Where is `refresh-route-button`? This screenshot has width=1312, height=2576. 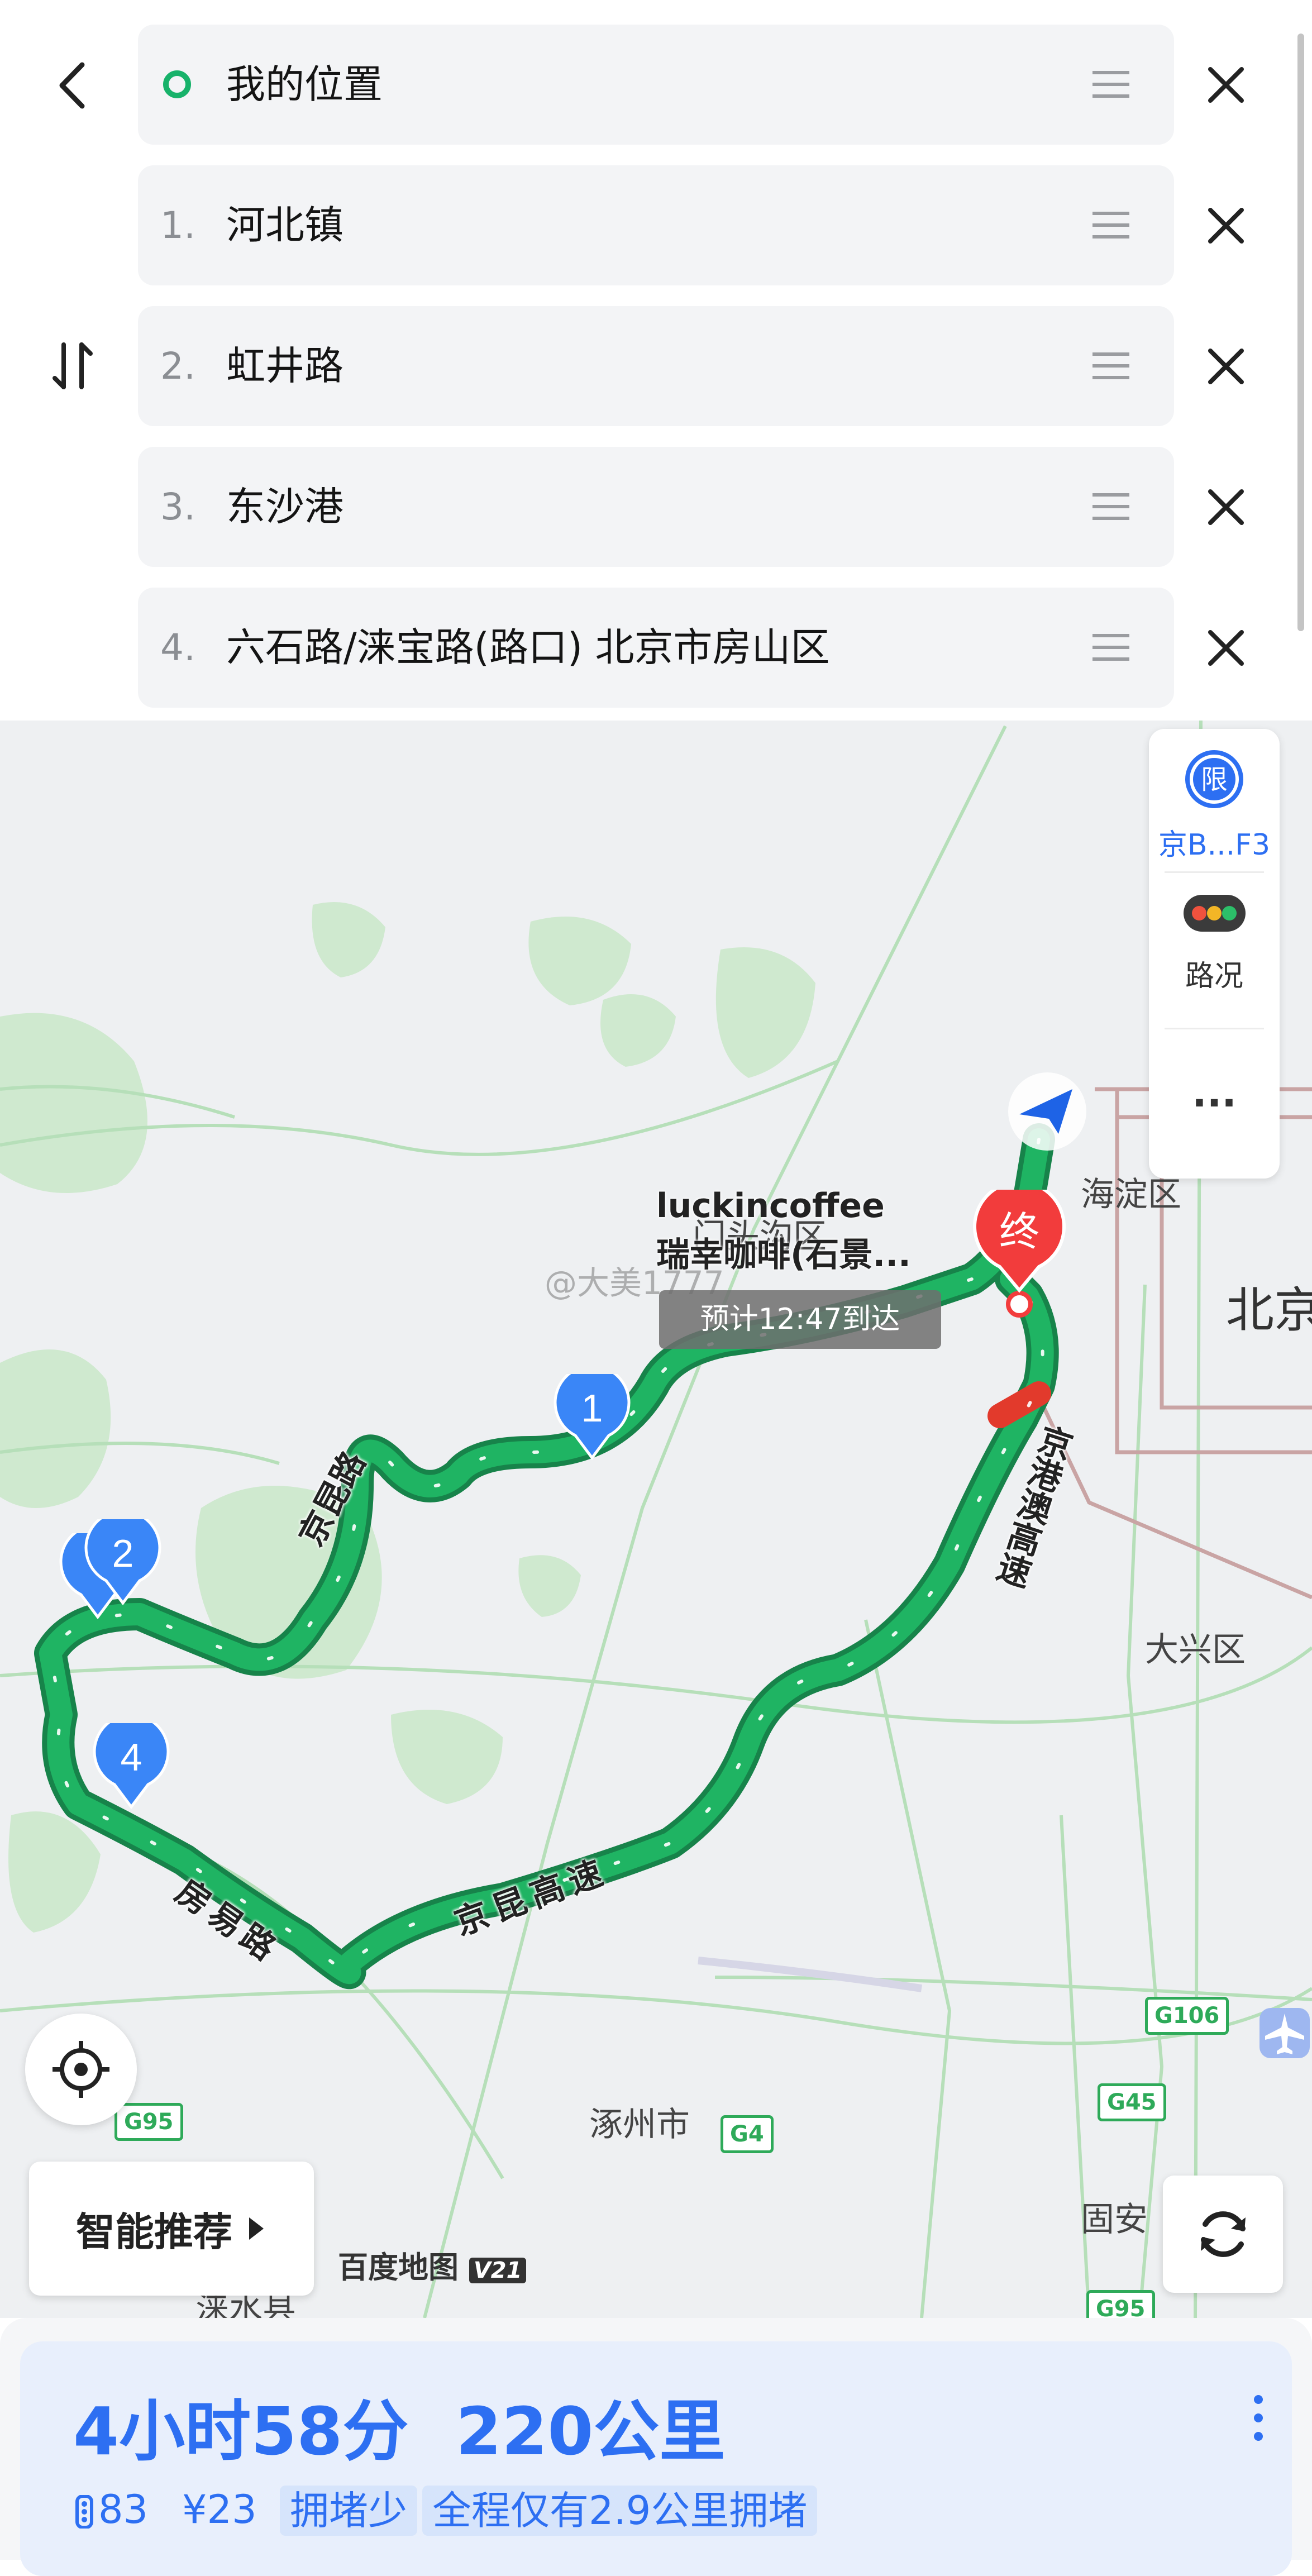 refresh-route-button is located at coordinates (1223, 2235).